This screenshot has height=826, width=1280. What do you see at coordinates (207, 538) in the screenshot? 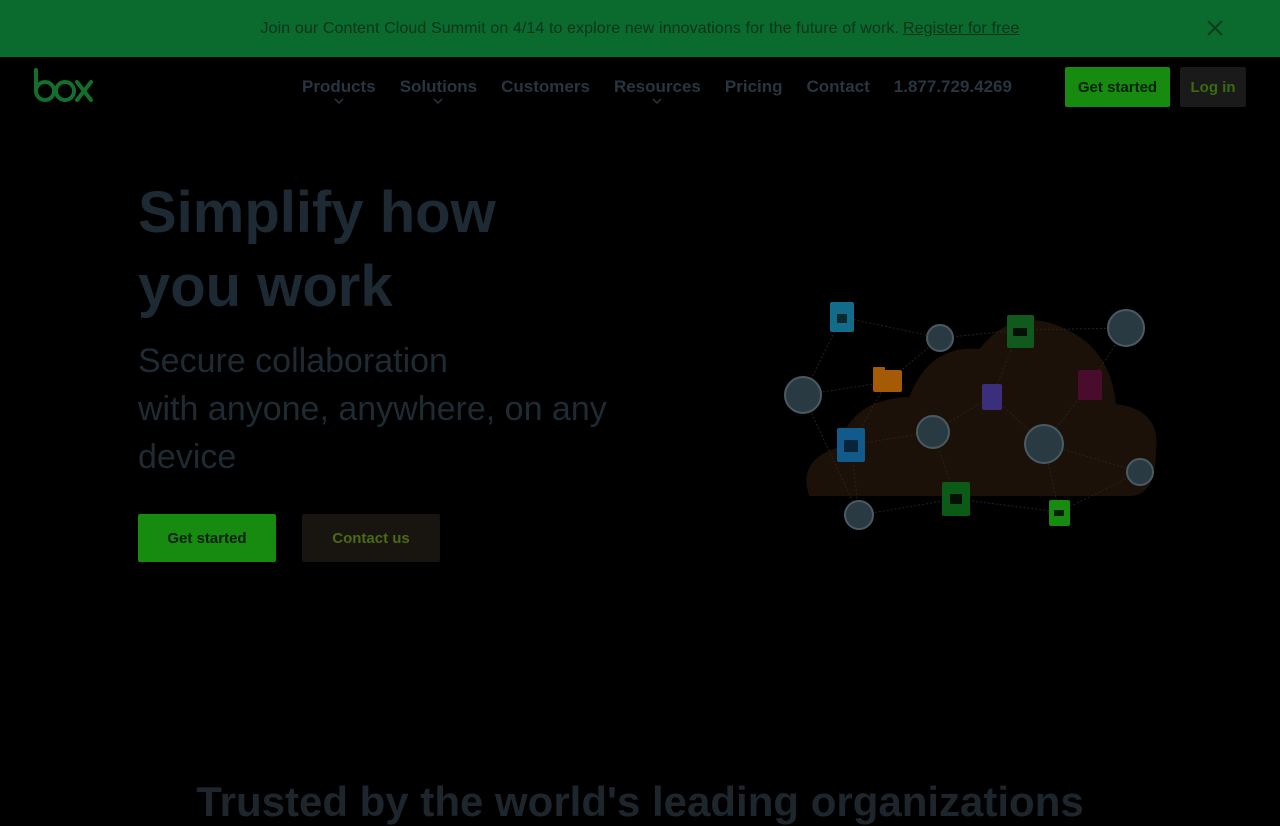
I see `hero-get-started-button: Get started` at bounding box center [207, 538].